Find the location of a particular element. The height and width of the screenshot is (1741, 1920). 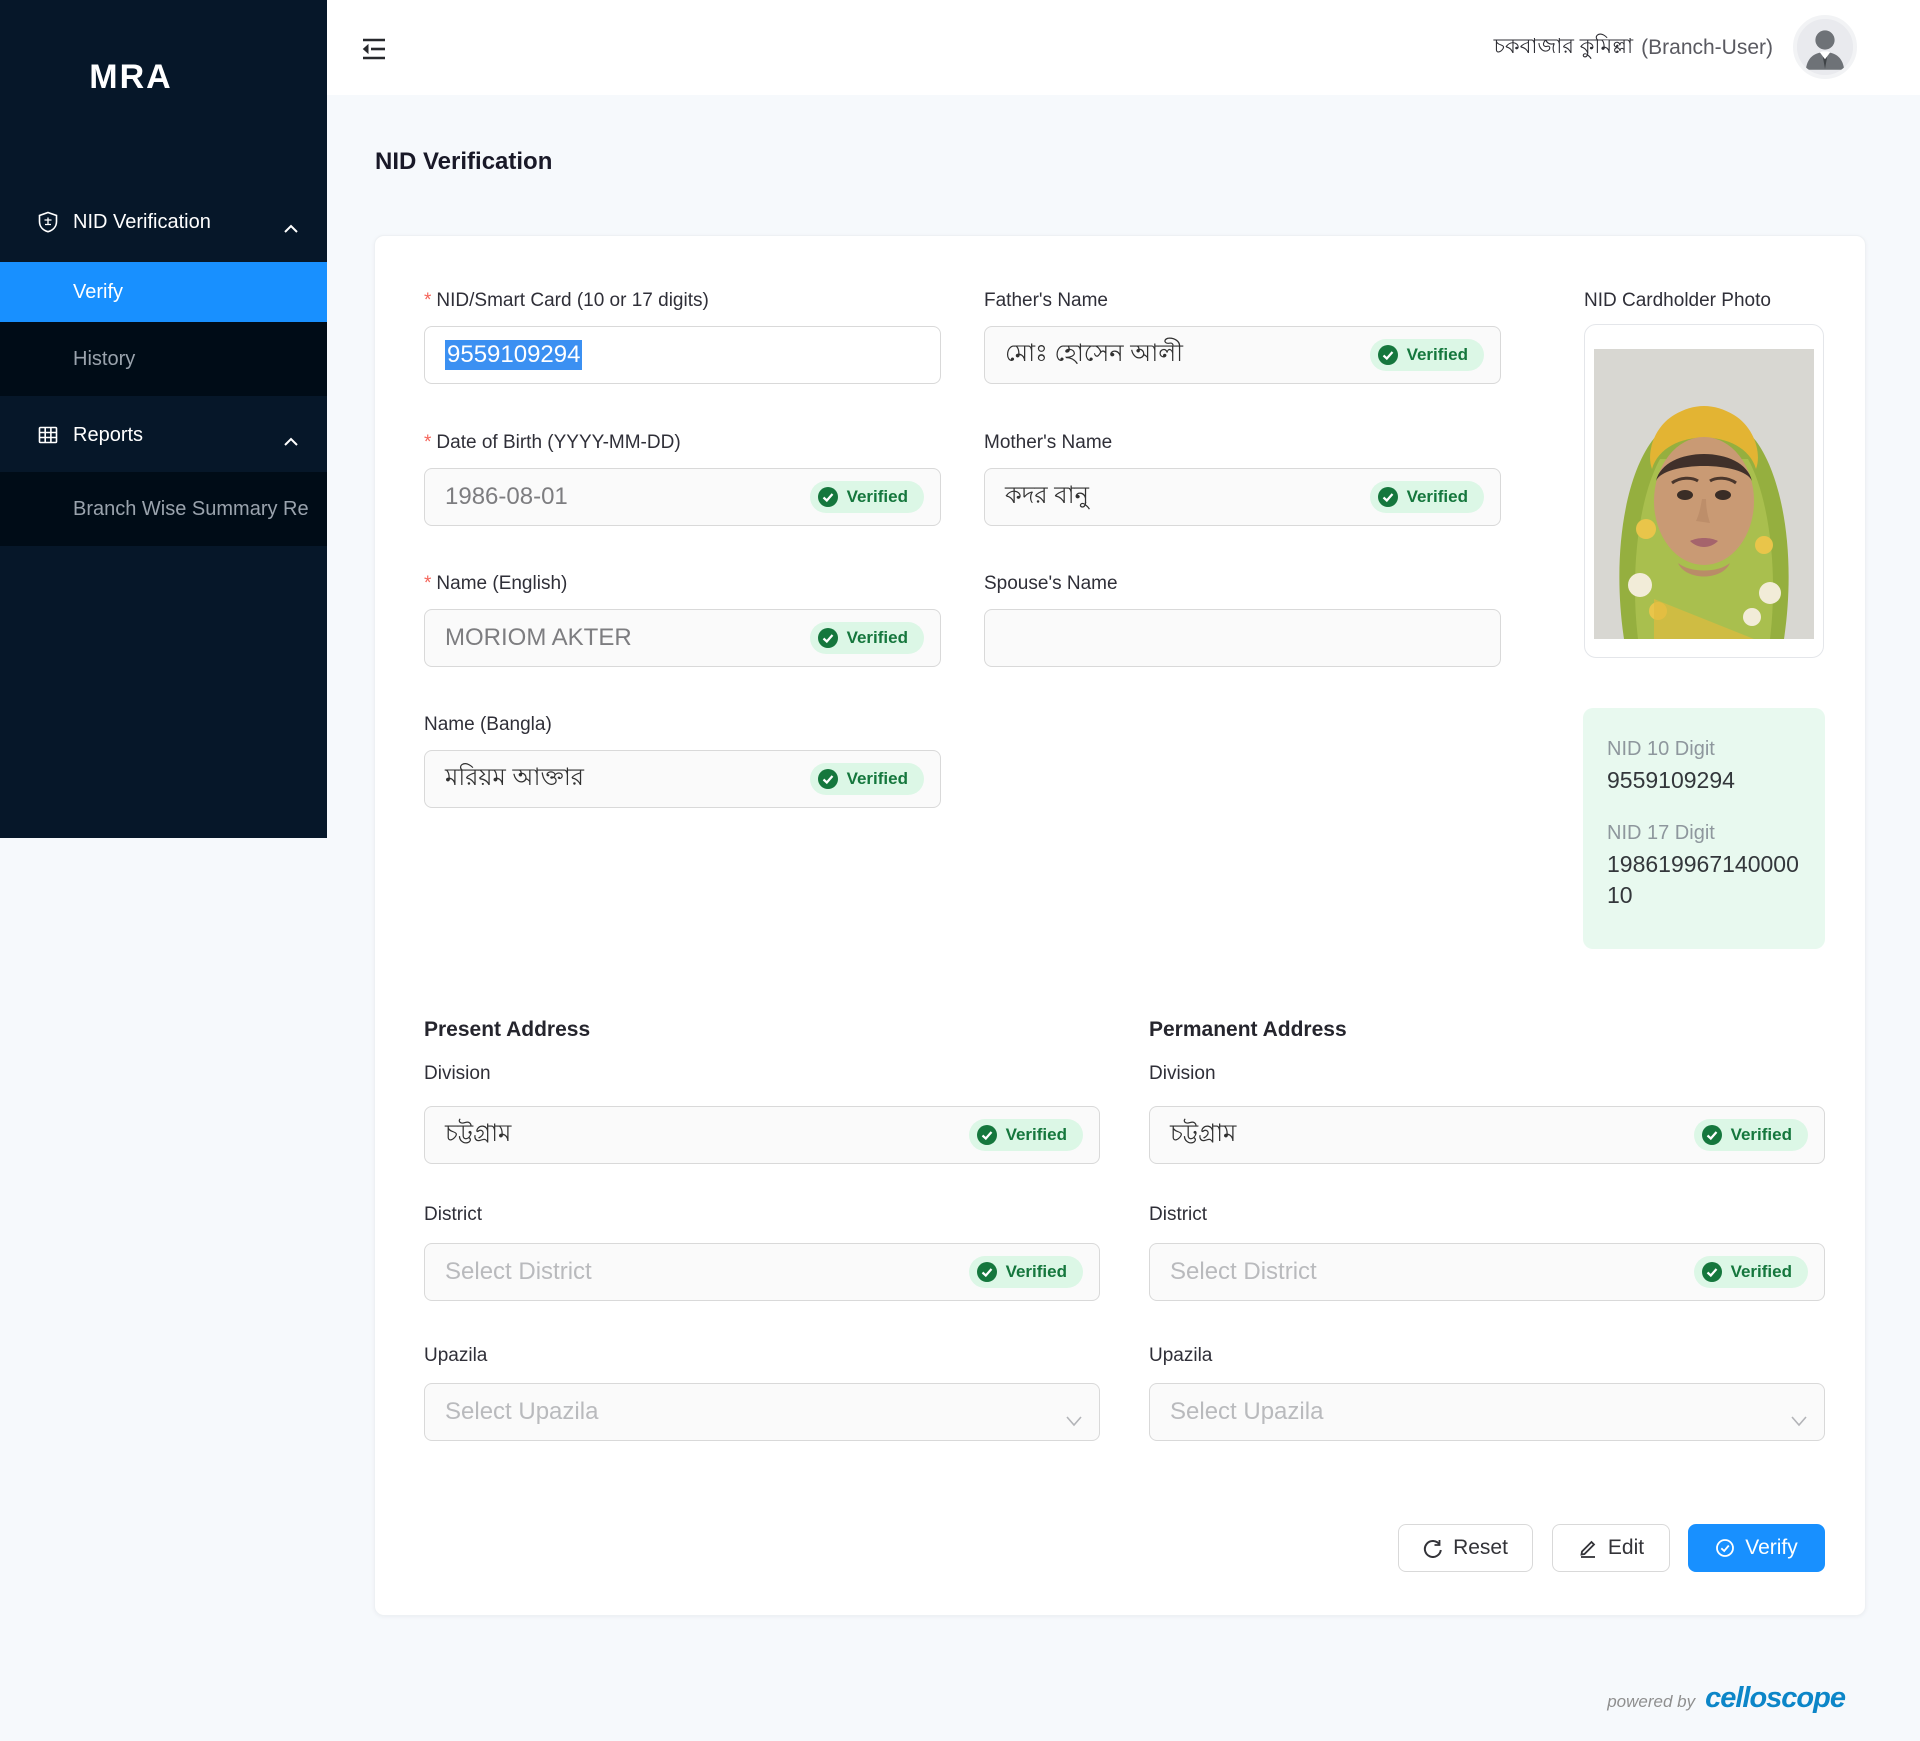

present-division-input: চট্টগ্রাম Verified is located at coordinates (762, 1135).